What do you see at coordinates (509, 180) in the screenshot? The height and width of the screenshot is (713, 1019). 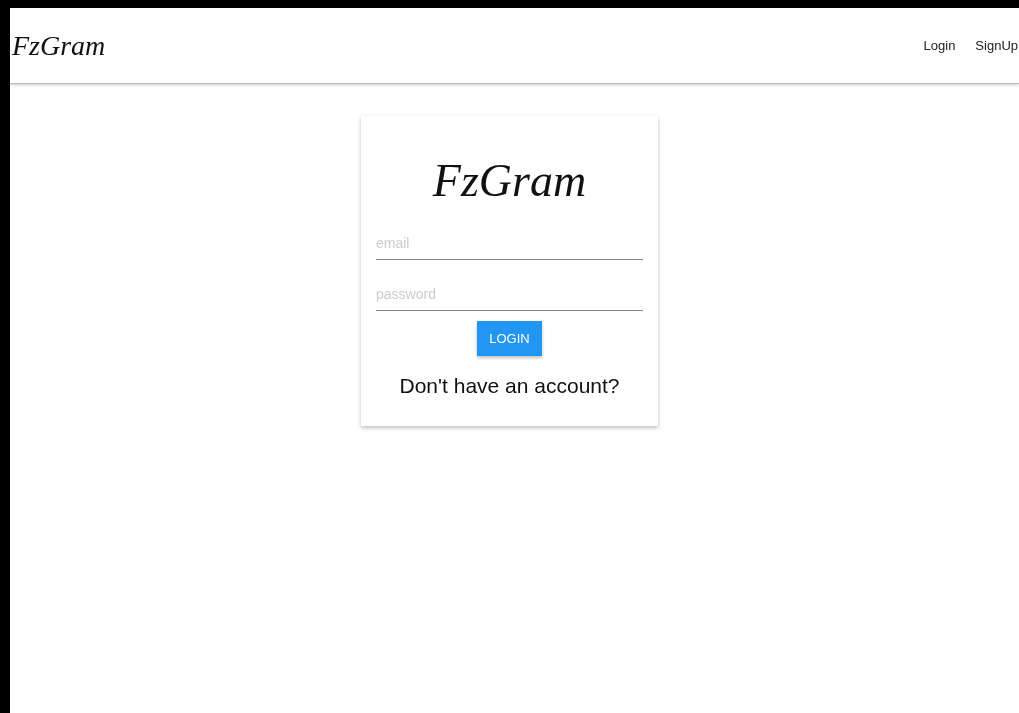 I see `card-logo: FzGram` at bounding box center [509, 180].